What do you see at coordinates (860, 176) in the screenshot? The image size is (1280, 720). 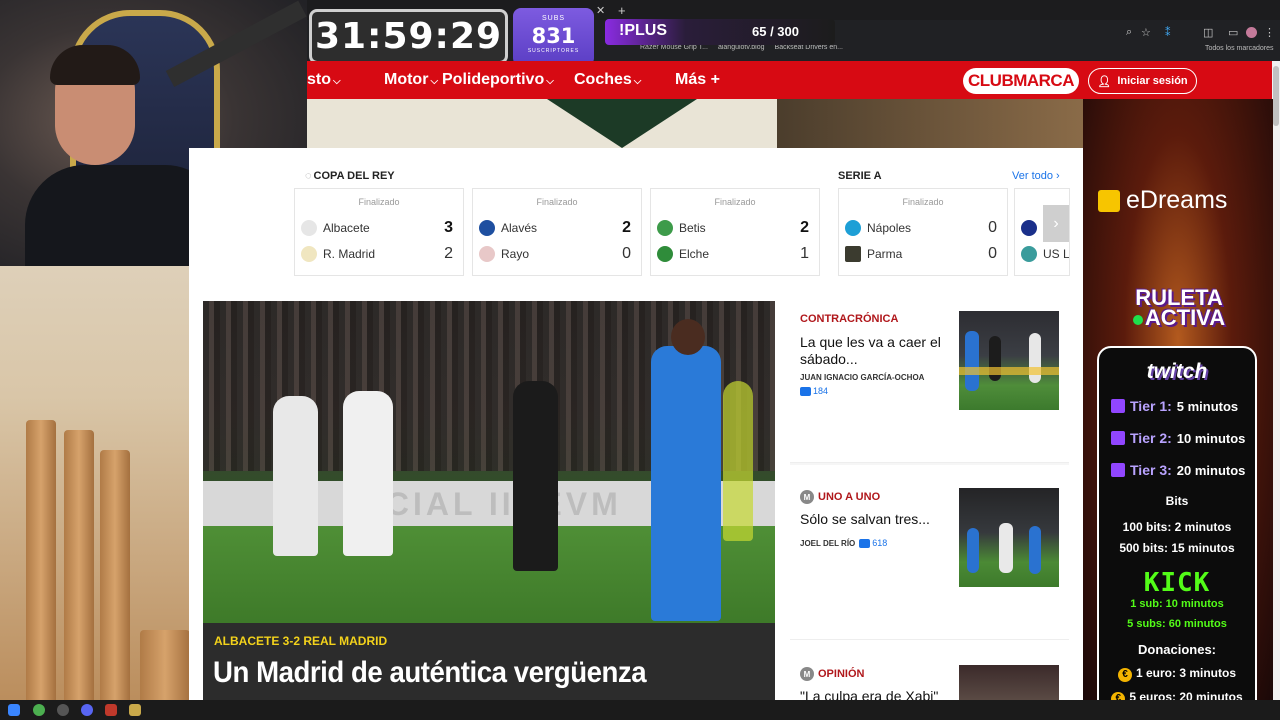 I see `competition-serie-a: SERIE A` at bounding box center [860, 176].